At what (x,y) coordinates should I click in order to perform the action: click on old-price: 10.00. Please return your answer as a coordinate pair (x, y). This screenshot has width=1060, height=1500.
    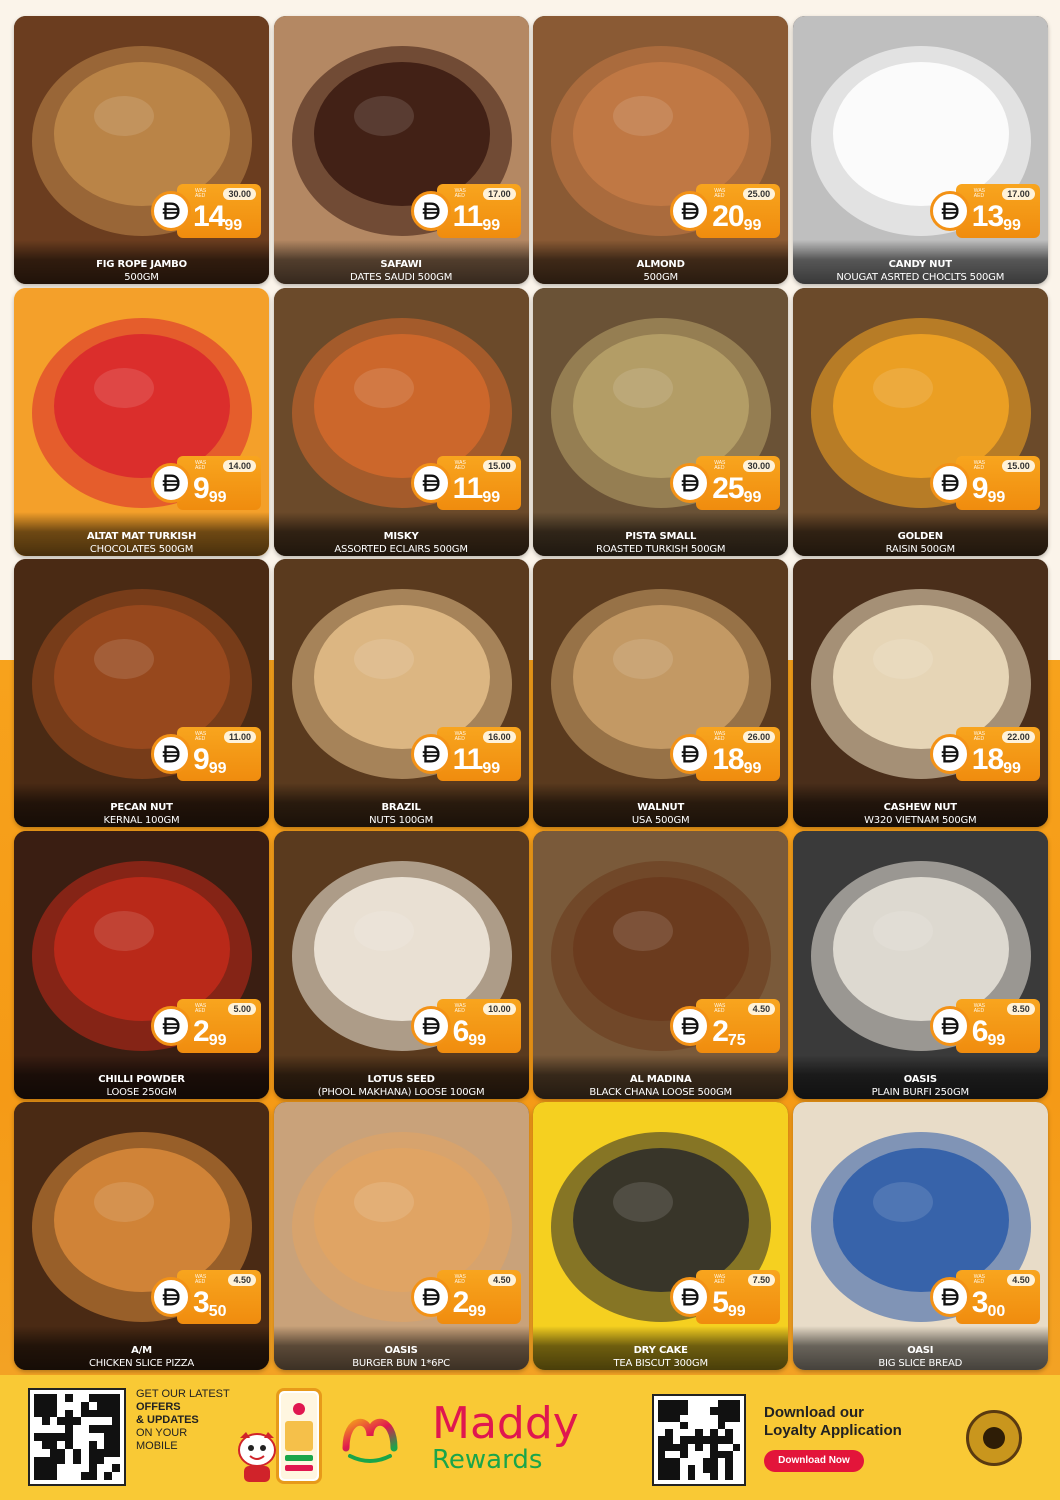
    Looking at the image, I should click on (499, 1008).